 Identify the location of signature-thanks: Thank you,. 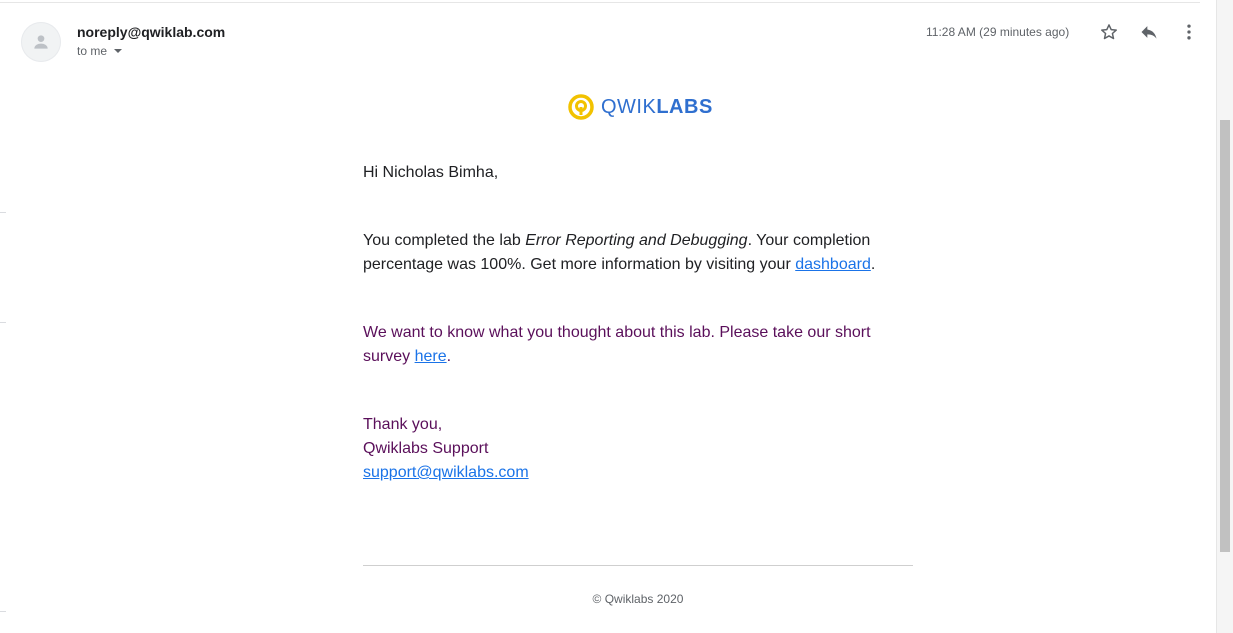
(403, 424).